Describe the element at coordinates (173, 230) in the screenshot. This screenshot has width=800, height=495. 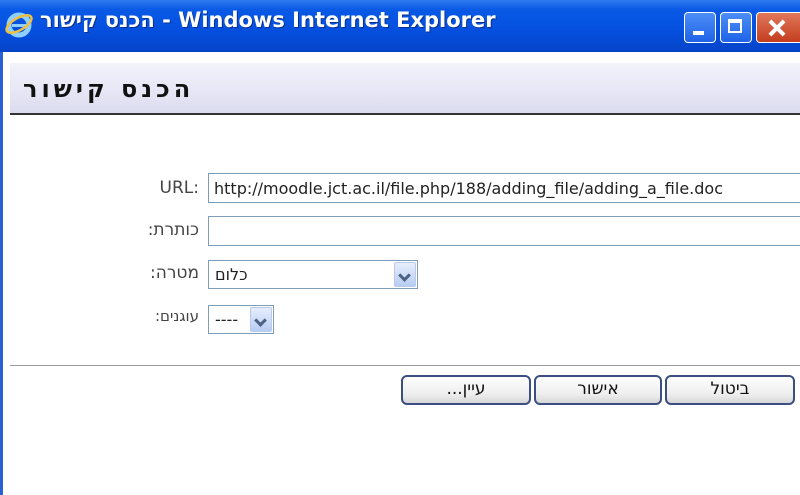
I see `title-label: כותרת:` at that location.